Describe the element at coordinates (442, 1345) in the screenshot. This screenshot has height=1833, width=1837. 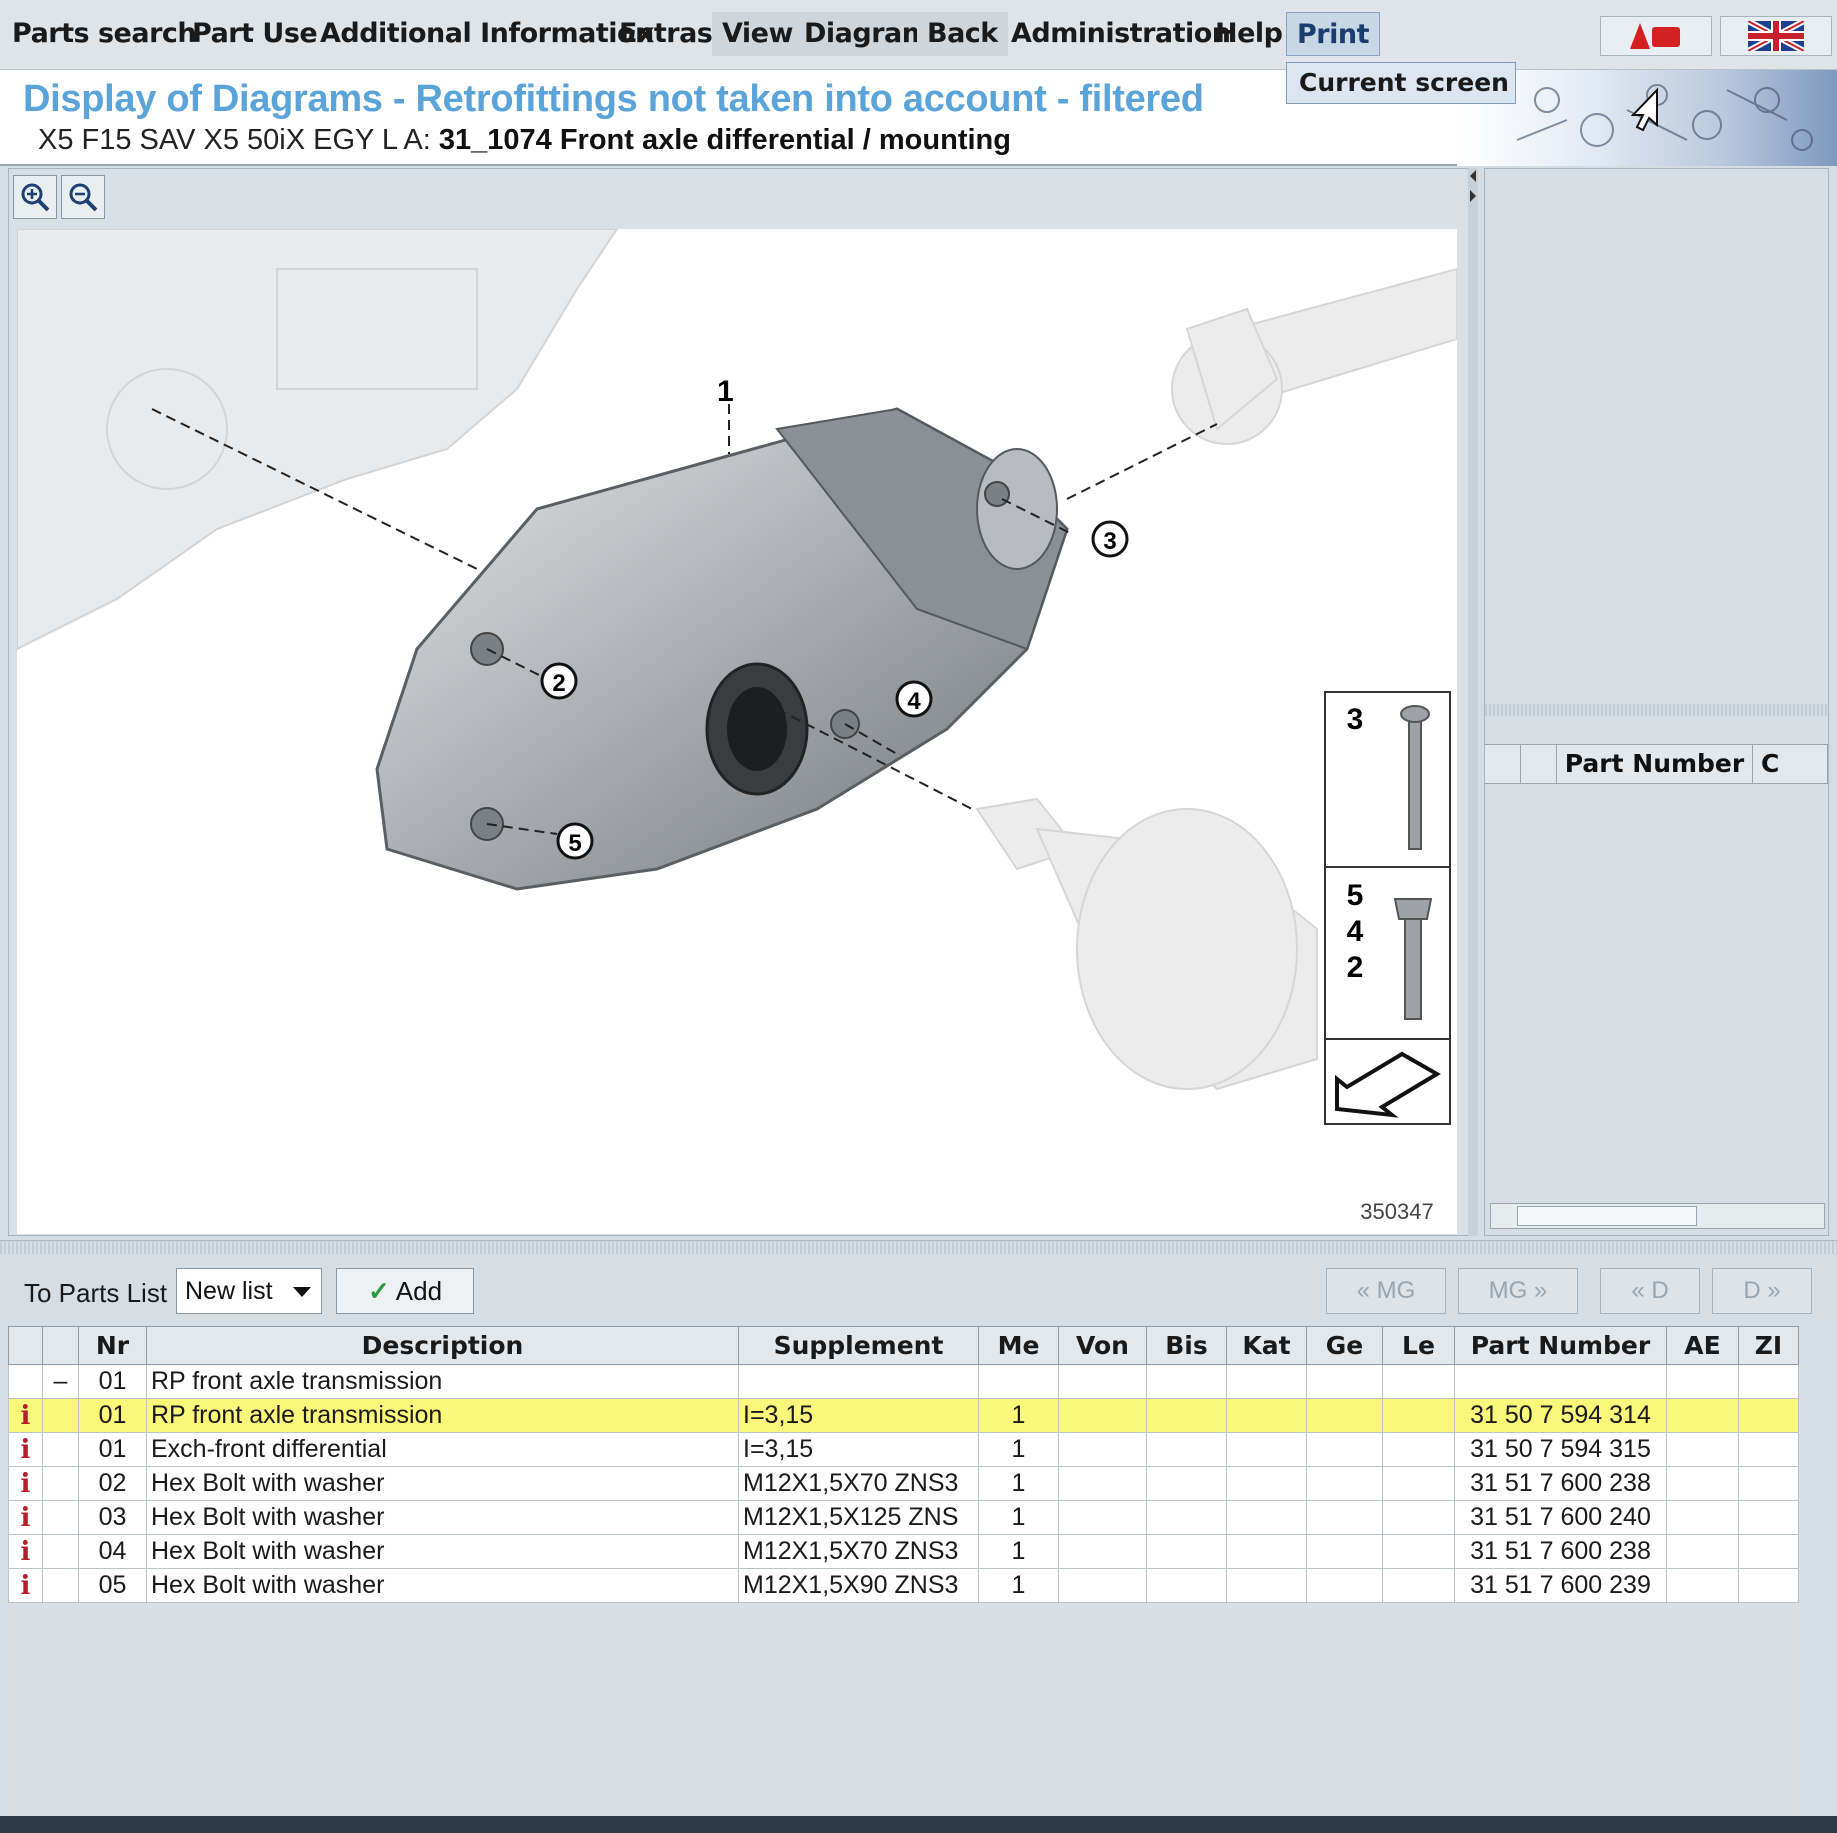
I see `col-description: Description` at that location.